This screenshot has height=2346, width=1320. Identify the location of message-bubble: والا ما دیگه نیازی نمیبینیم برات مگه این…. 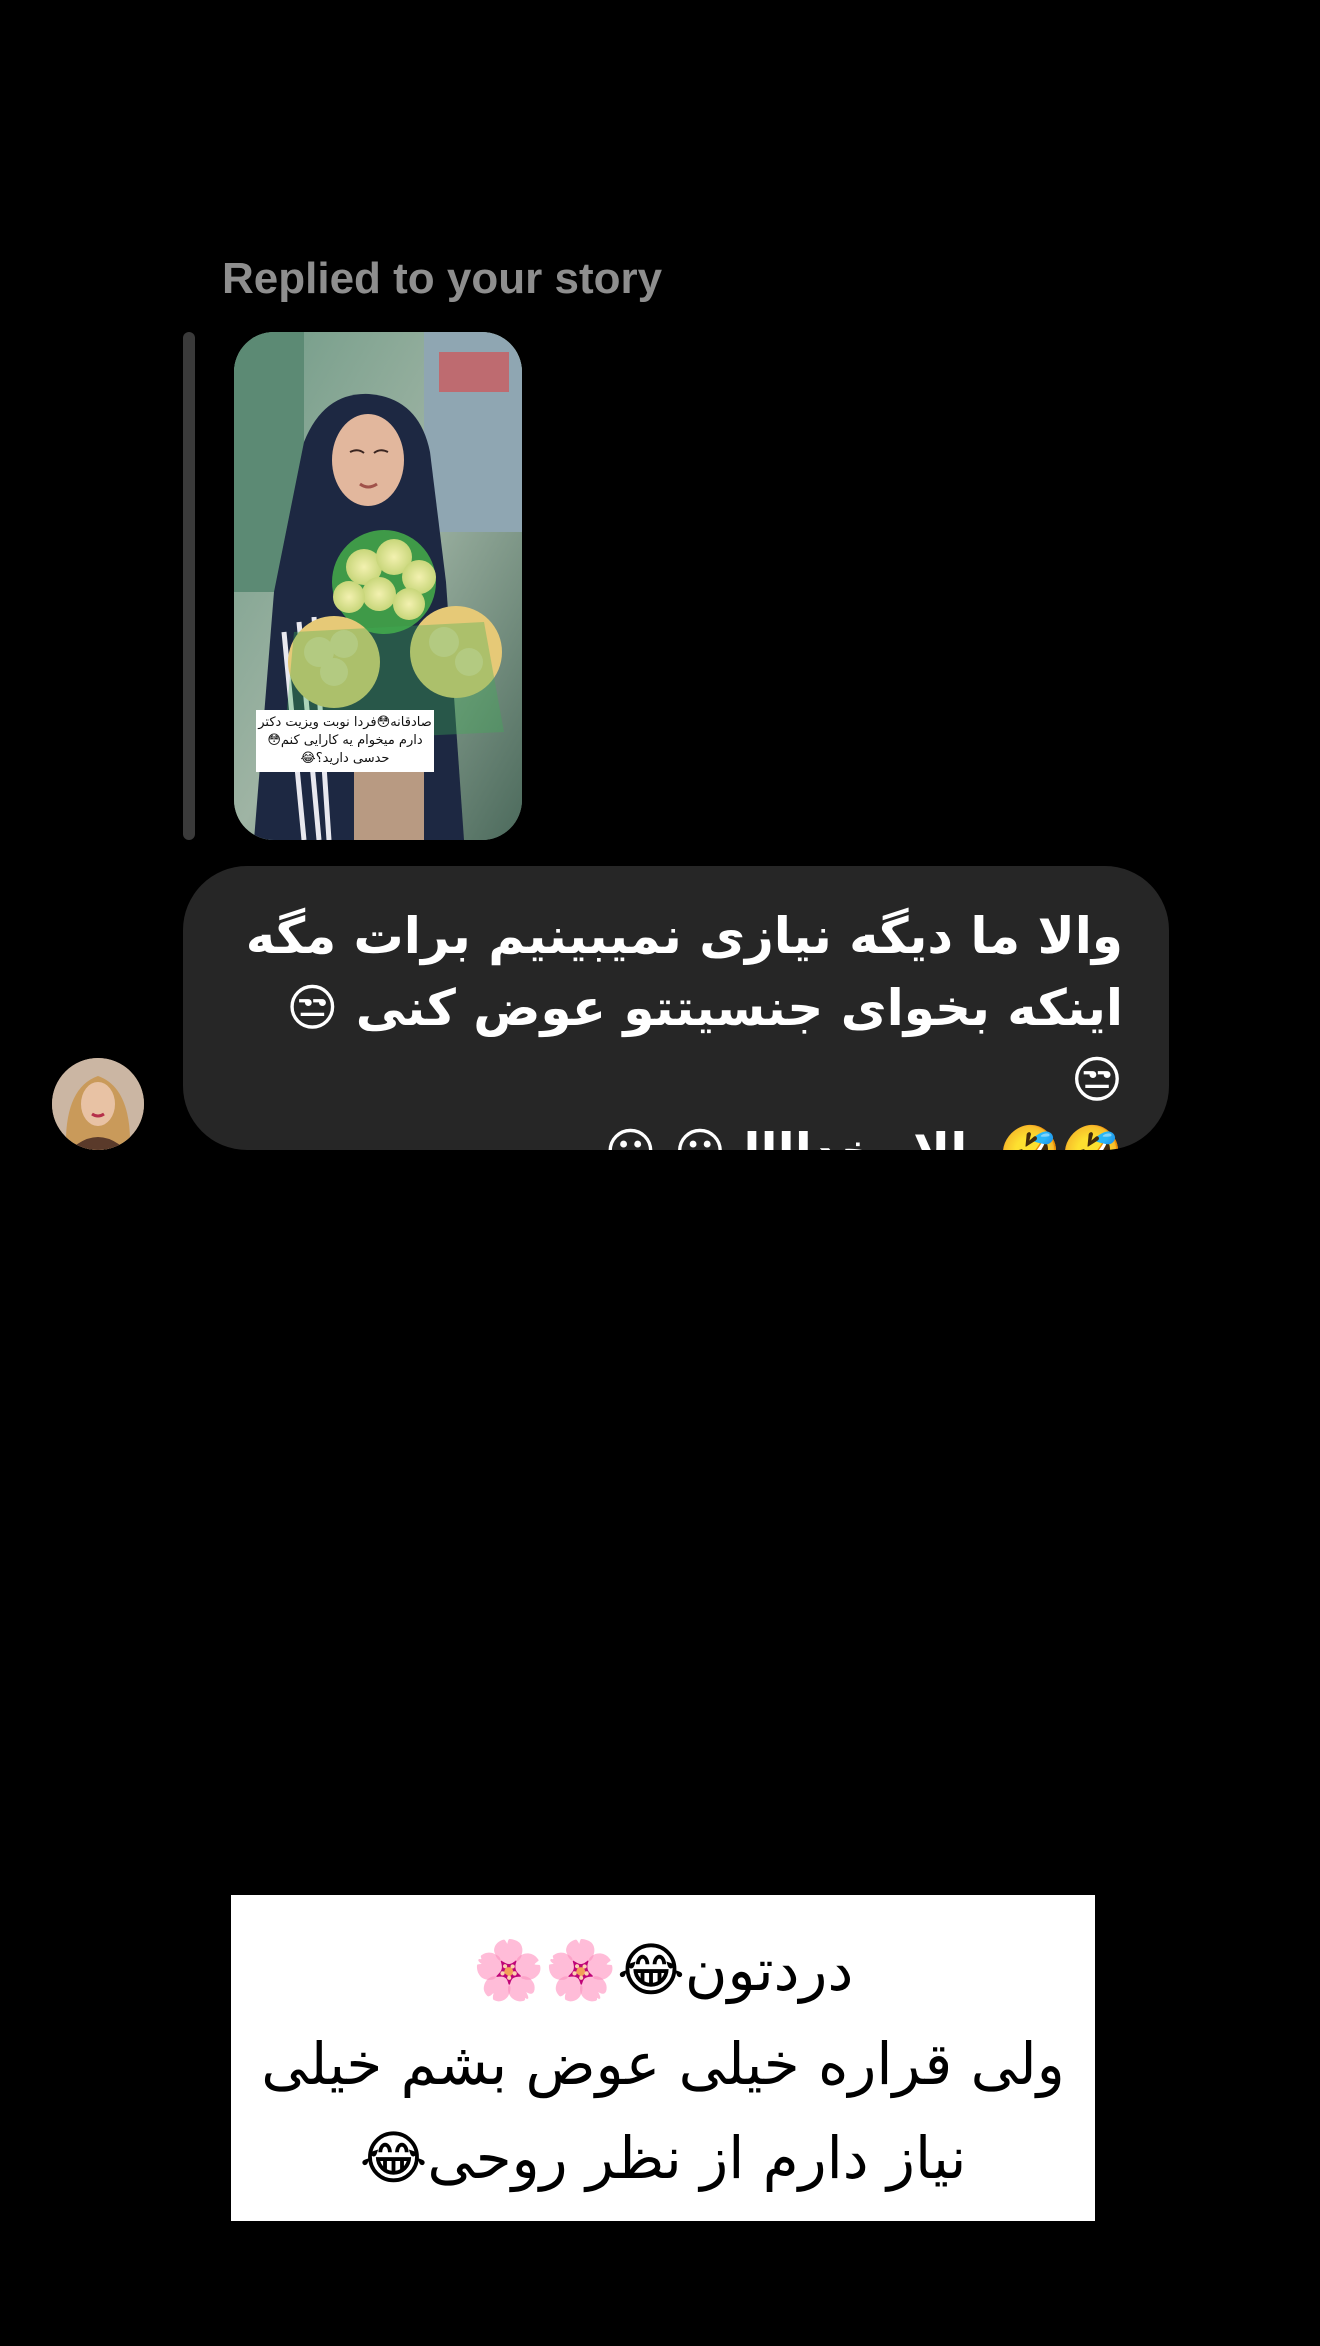
(676, 1008).